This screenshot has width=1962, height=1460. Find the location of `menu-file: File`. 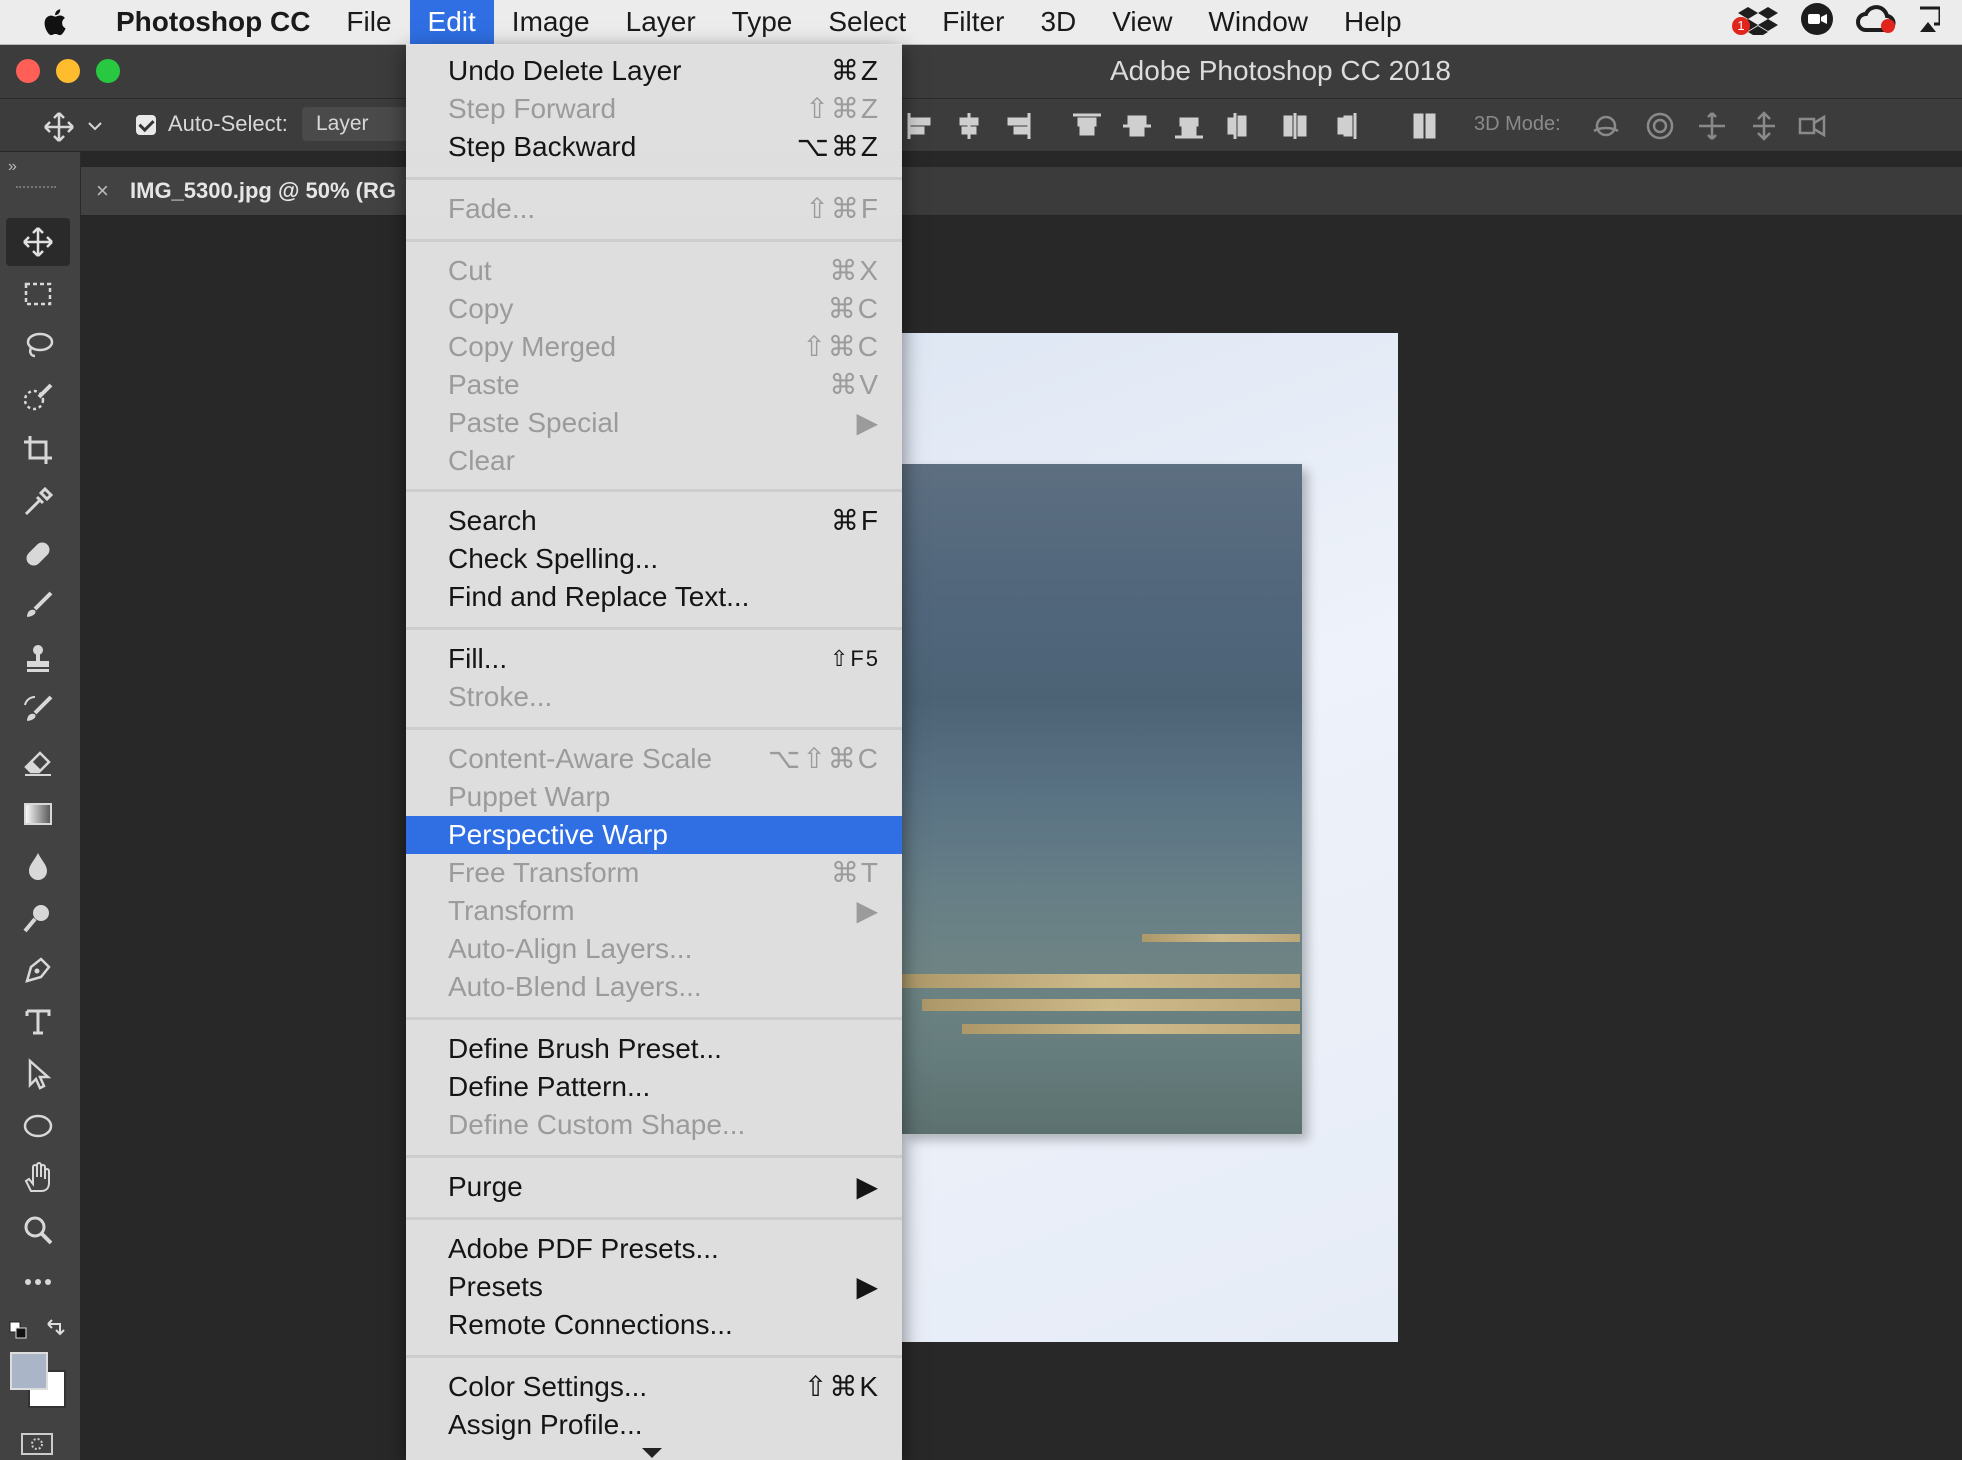

menu-file: File is located at coordinates (368, 22).